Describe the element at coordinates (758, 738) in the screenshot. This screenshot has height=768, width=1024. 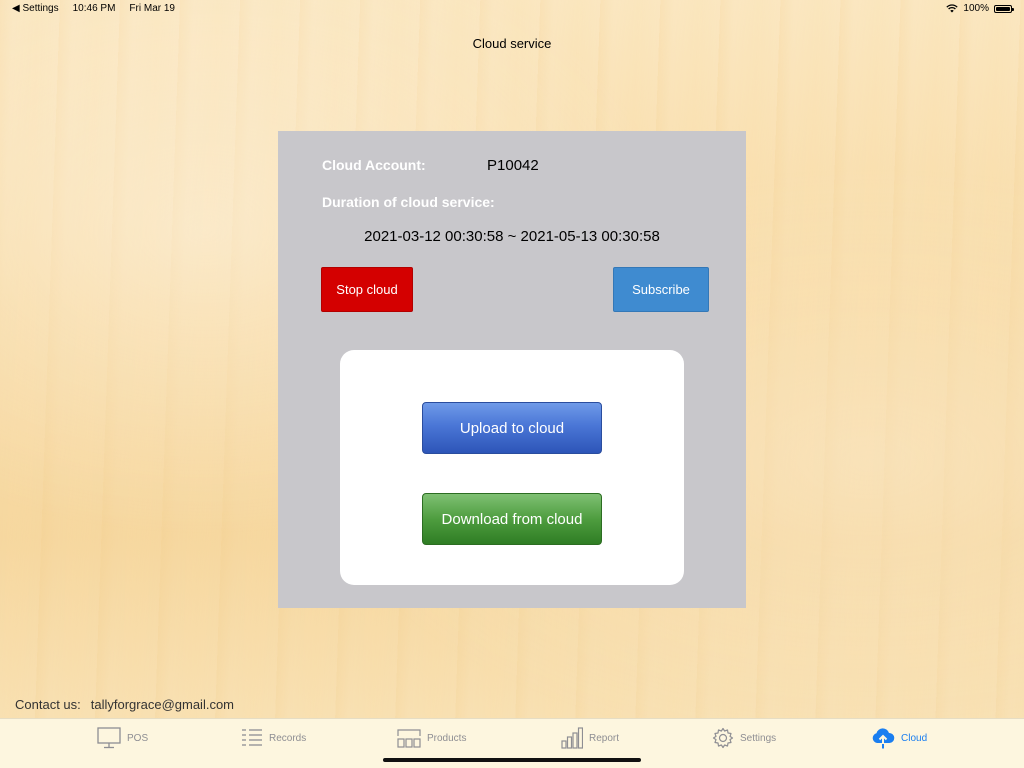
I see `tab-settings-label: Settings` at that location.